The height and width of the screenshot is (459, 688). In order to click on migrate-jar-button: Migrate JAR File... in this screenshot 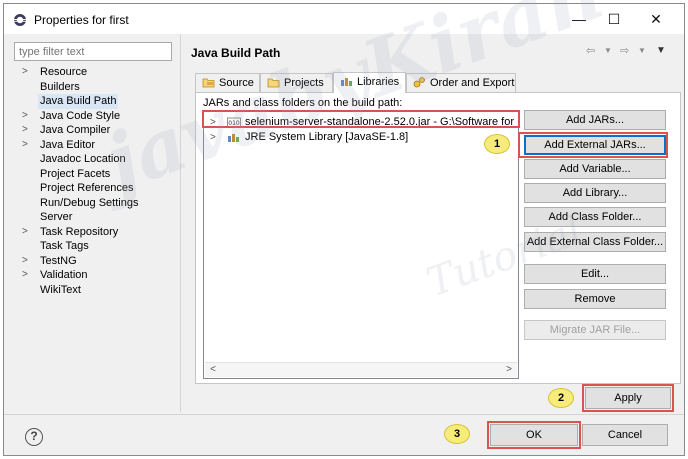, I will do `click(595, 330)`.